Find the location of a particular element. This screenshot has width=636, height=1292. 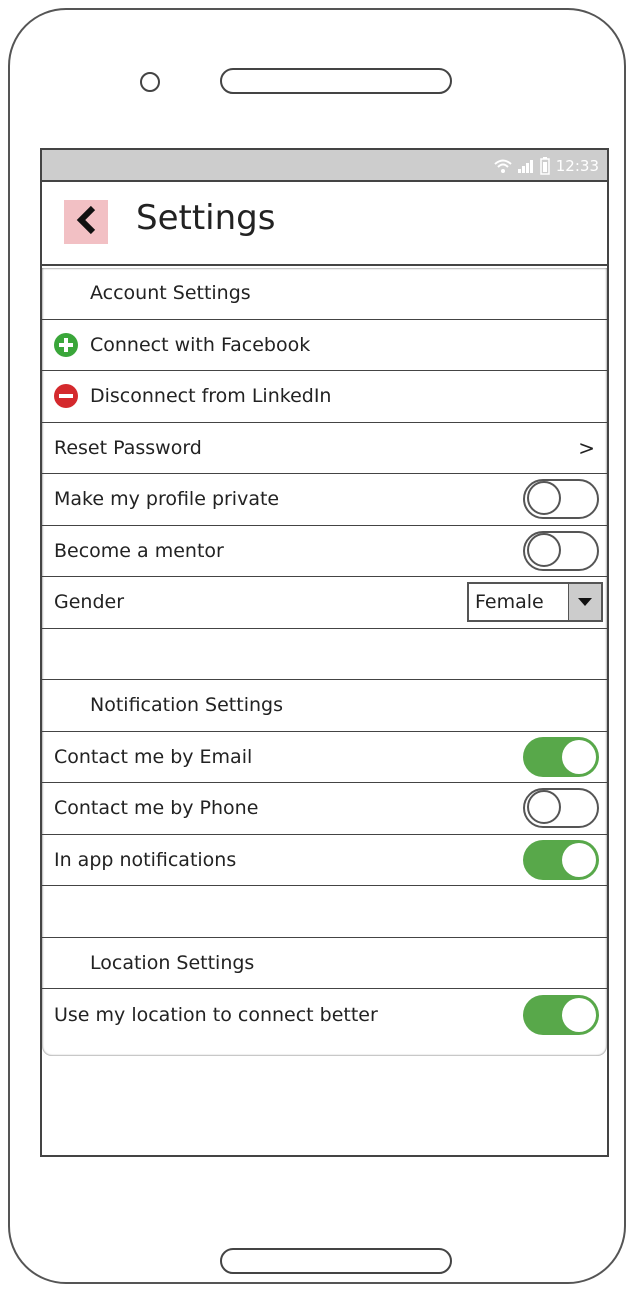

in-app-notifications-toggle is located at coordinates (561, 859).